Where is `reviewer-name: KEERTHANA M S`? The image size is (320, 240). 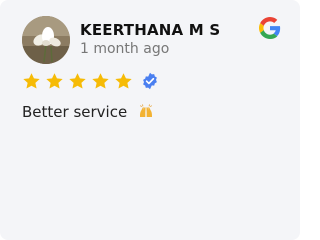
reviewer-name: KEERTHANA M S is located at coordinates (150, 30).